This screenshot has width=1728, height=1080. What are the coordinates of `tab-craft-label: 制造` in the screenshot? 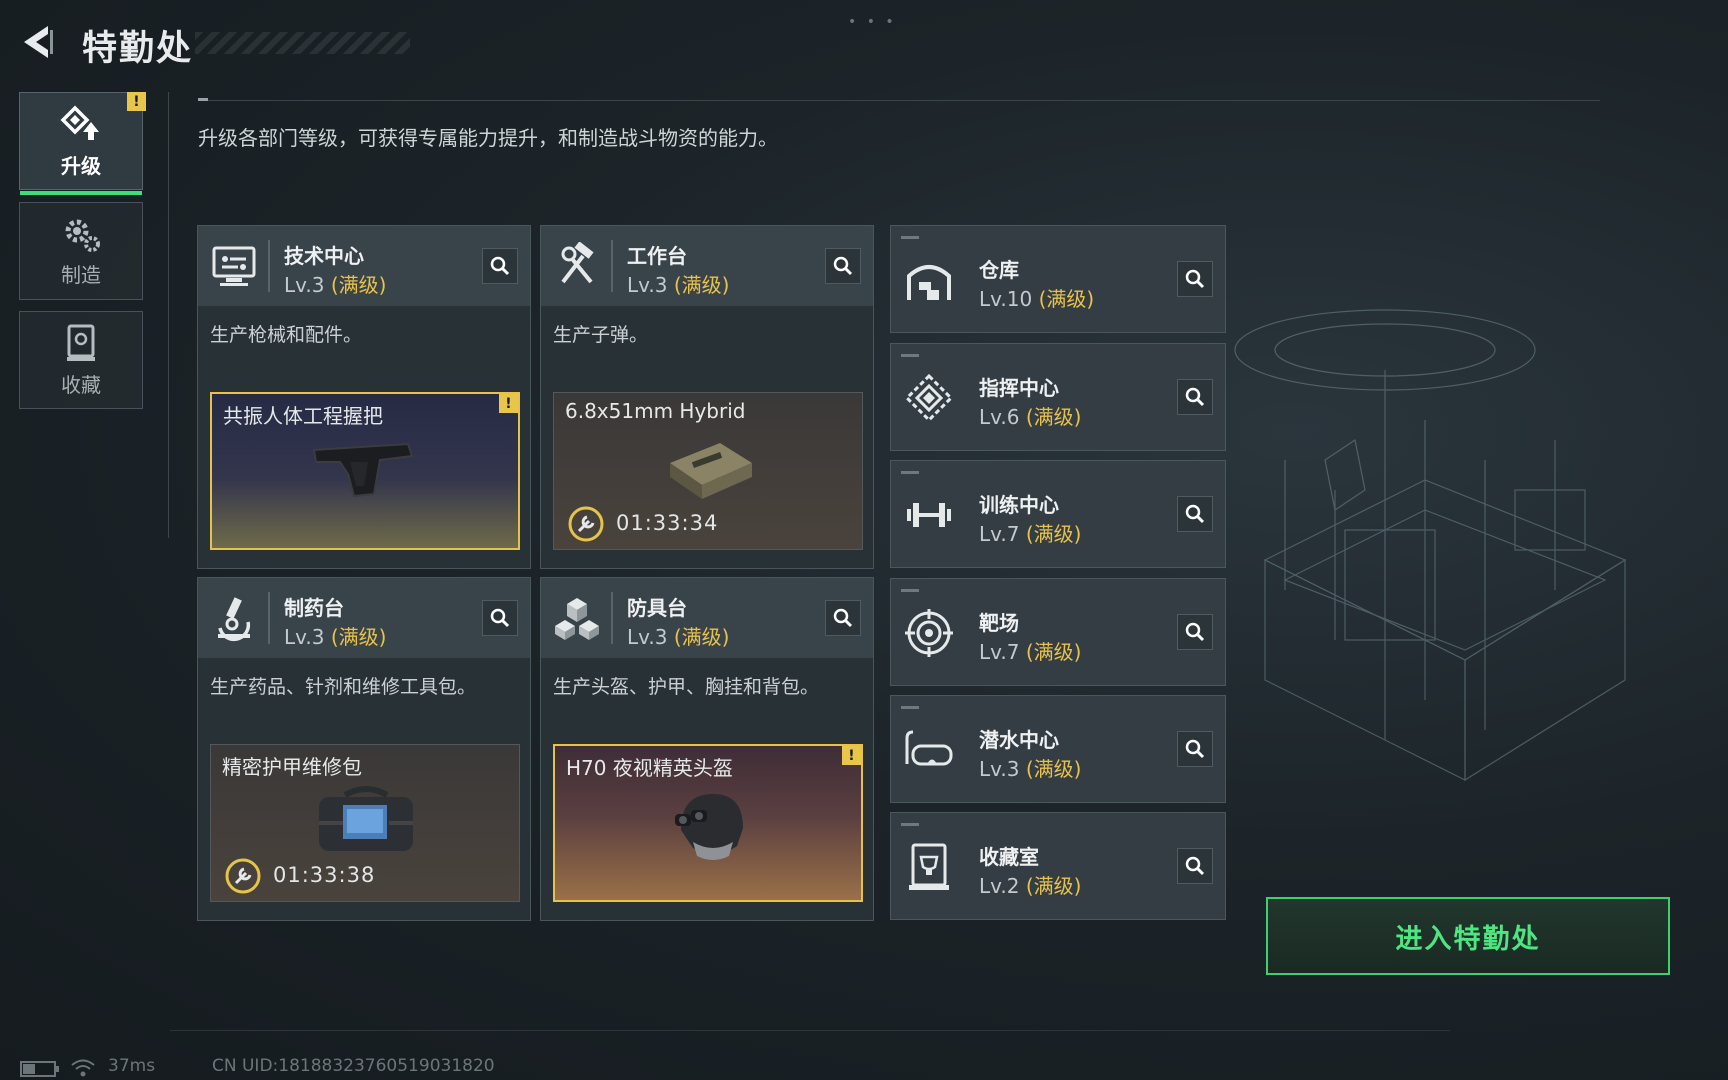 It's located at (81, 274).